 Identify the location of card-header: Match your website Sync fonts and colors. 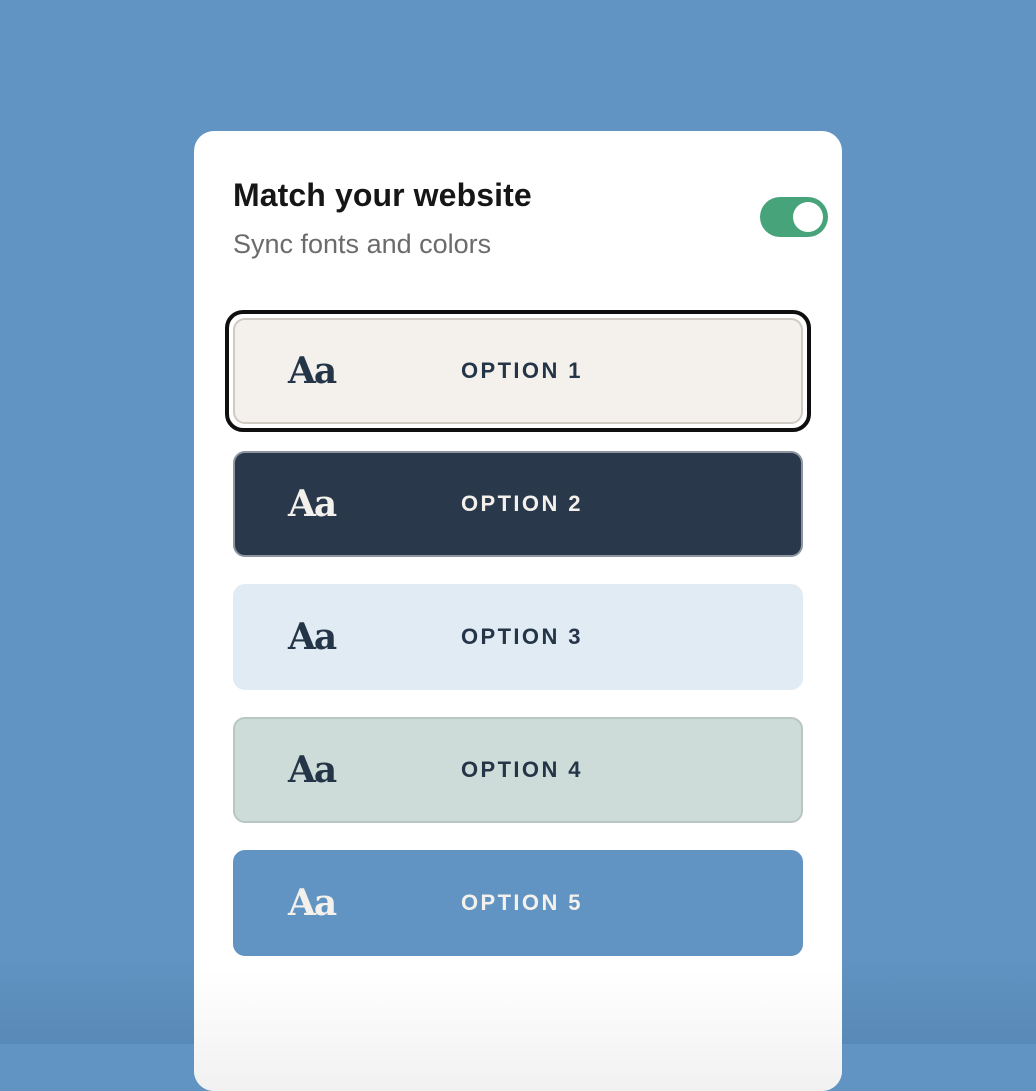
(530, 222).